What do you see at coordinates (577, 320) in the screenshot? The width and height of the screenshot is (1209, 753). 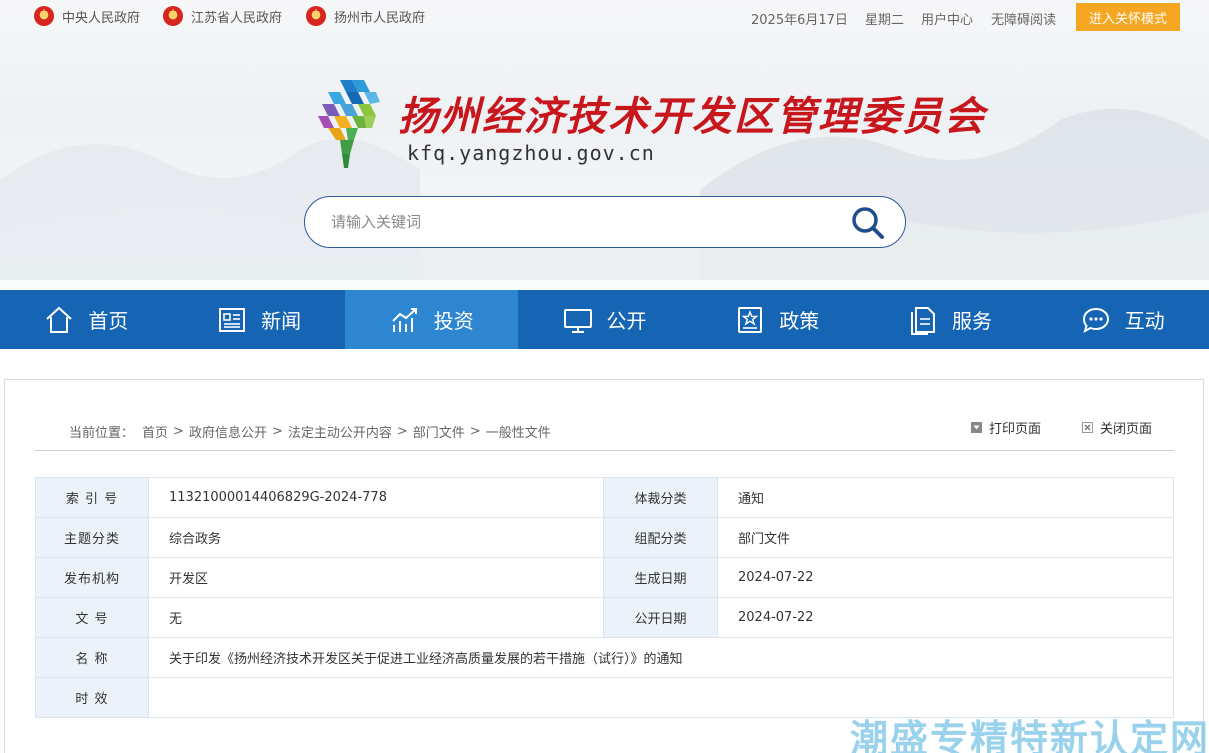 I see `monitor-icon` at bounding box center [577, 320].